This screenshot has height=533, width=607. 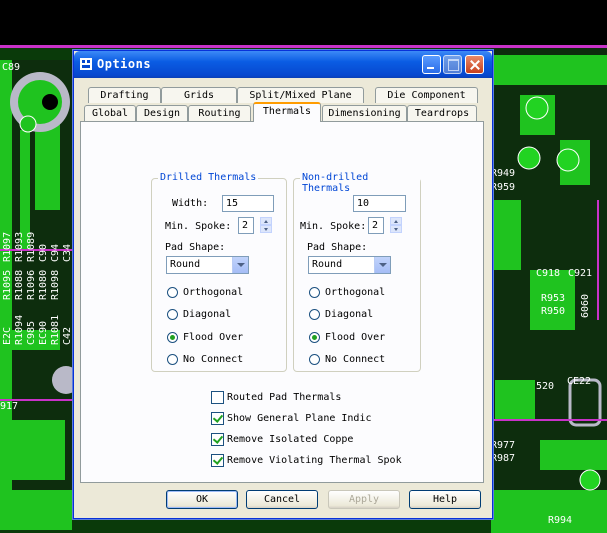 I want to click on non-drilled-diagonal-radio: Diagonal, so click(x=341, y=315).